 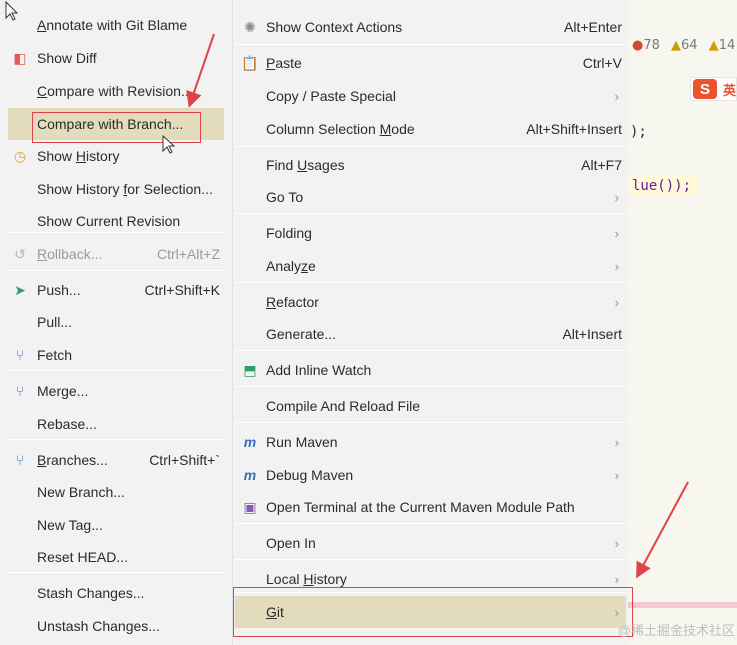 I want to click on menu-item-show-context-actions: ✺ Show Context Actions Alt+Enter, so click(x=430, y=27).